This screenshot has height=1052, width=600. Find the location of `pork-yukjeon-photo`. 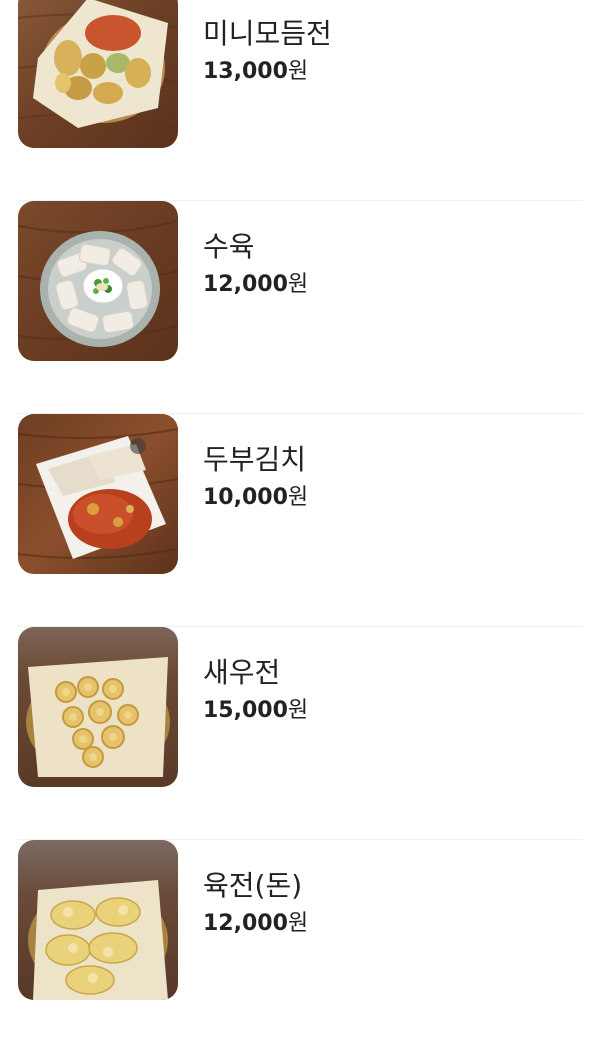

pork-yukjeon-photo is located at coordinates (98, 920).